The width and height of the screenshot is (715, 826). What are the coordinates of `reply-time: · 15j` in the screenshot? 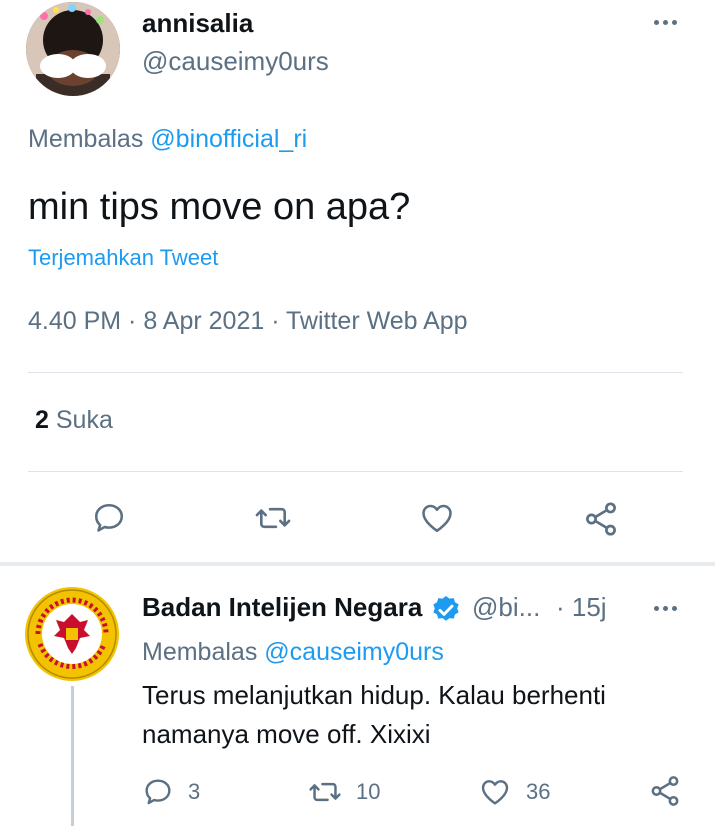 It's located at (581, 607).